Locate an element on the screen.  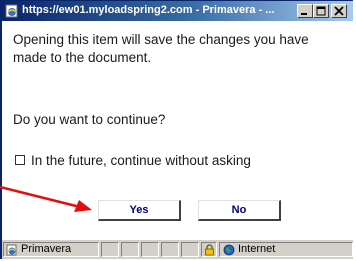
status-bar: Primavera Internet is located at coordinates (177, 249).